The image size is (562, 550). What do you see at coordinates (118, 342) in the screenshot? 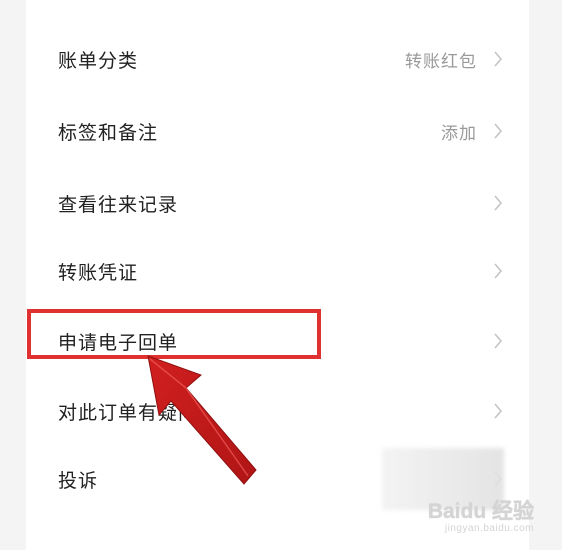
I see `menu-item-label: 申请电子回单` at bounding box center [118, 342].